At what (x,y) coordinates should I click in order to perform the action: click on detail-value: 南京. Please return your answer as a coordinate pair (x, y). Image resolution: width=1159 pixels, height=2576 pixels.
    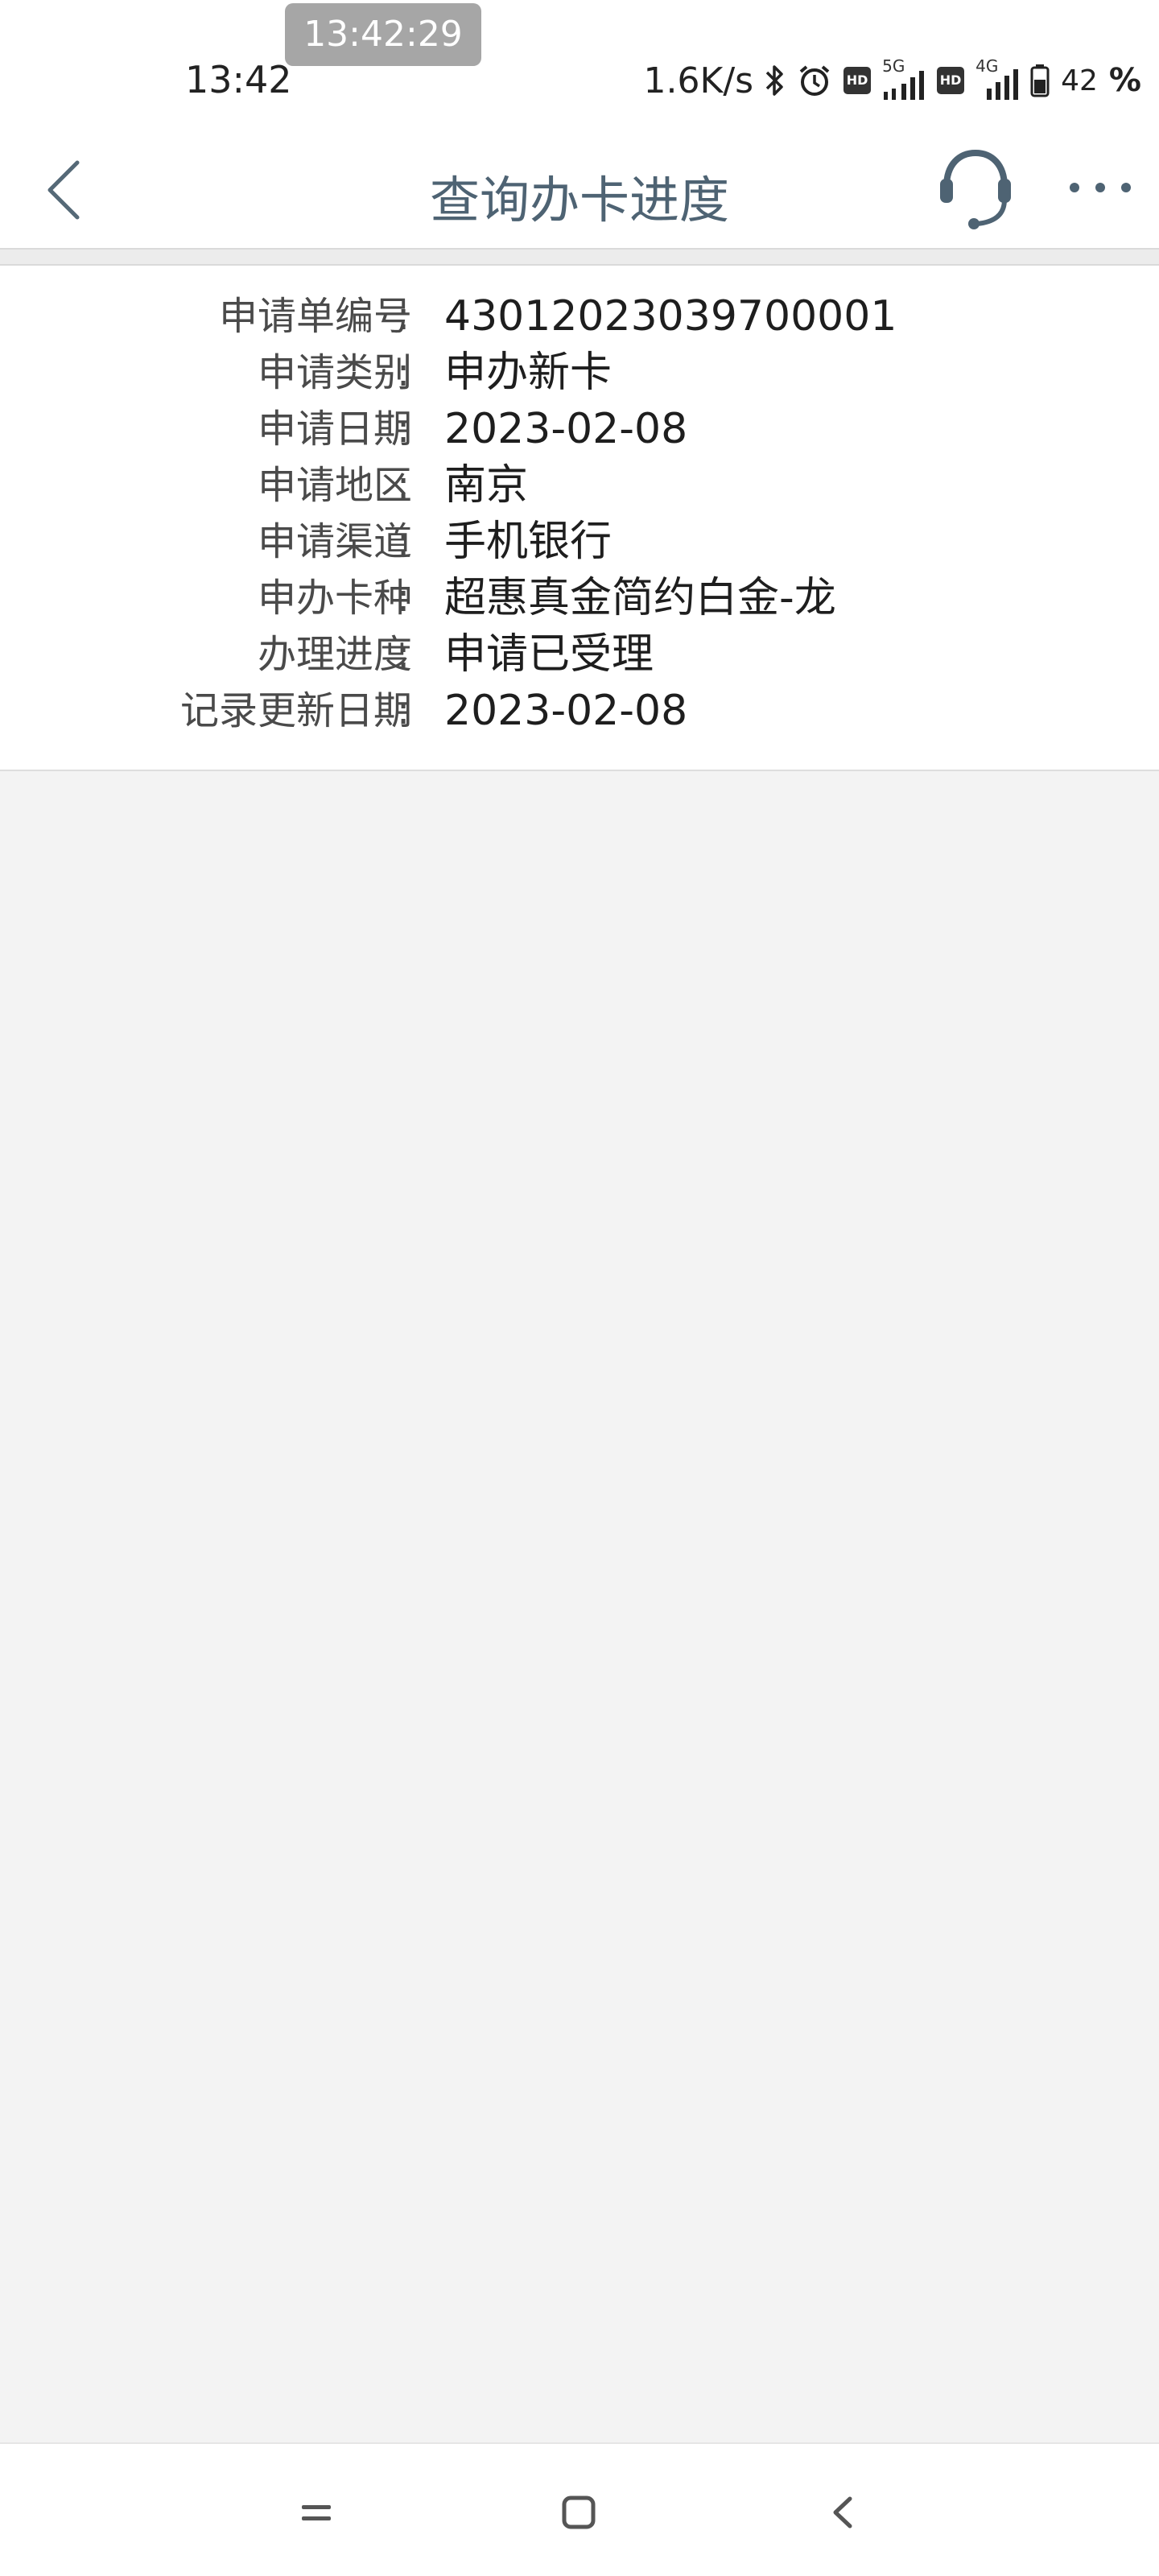
    Looking at the image, I should click on (486, 485).